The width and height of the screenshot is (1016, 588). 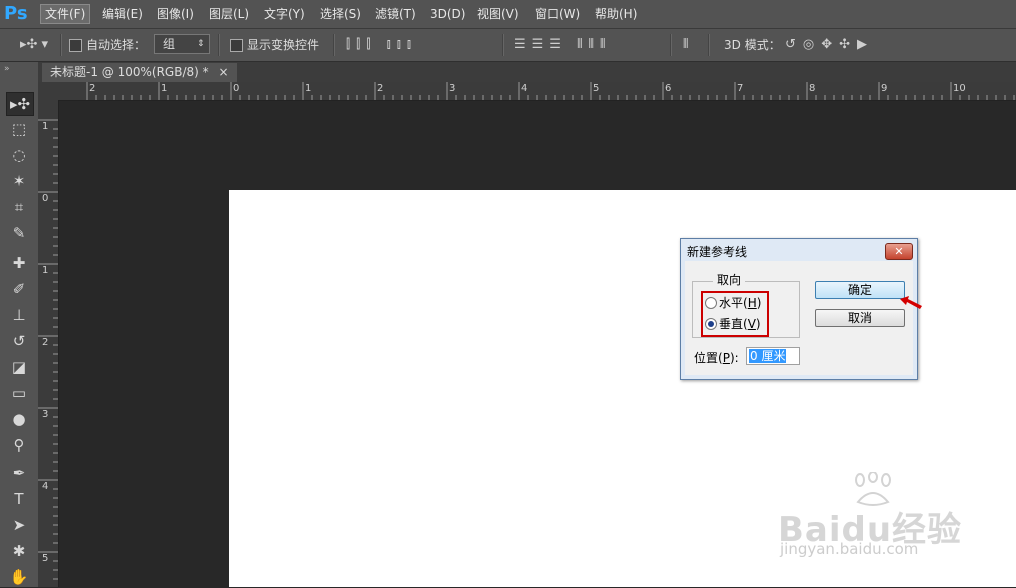 What do you see at coordinates (223, 72) in the screenshot?
I see `tab-close-icon: ×` at bounding box center [223, 72].